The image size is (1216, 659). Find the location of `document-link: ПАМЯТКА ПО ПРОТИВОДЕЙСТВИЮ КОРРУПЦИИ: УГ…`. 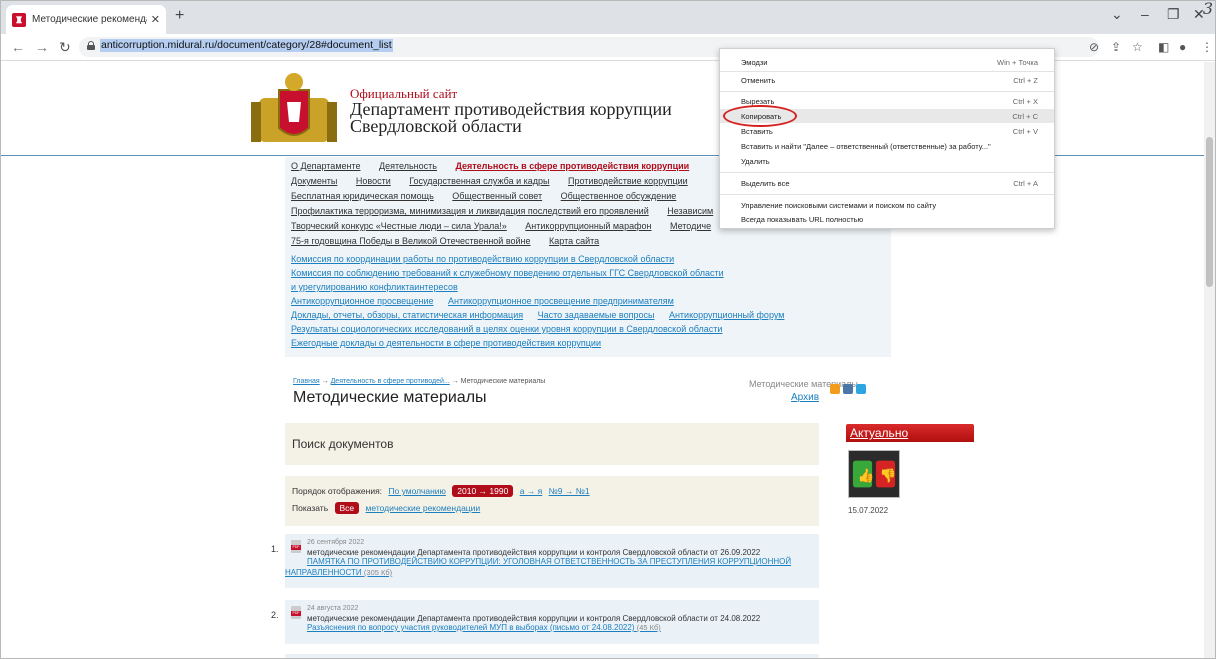

document-link: ПАМЯТКА ПО ПРОТИВОДЕЙСТВИЮ КОРРУПЦИИ: УГ… is located at coordinates (557, 562).